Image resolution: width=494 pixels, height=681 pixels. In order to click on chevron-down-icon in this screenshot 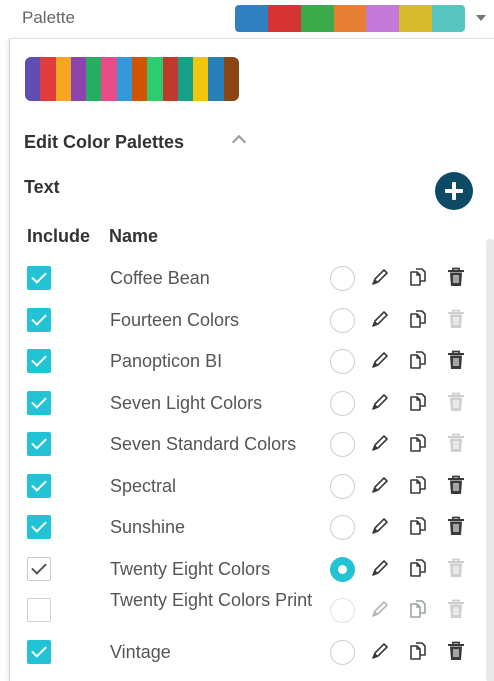, I will do `click(481, 18)`.